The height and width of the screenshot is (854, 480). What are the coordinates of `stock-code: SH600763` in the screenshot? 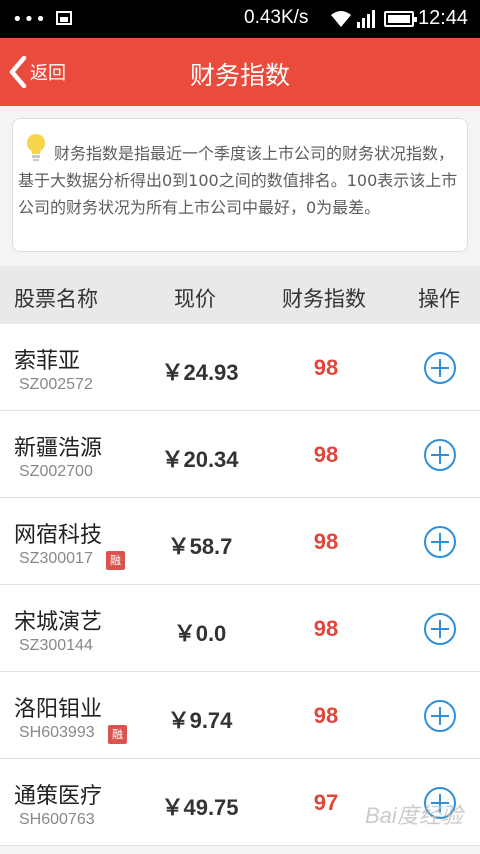 It's located at (57, 819).